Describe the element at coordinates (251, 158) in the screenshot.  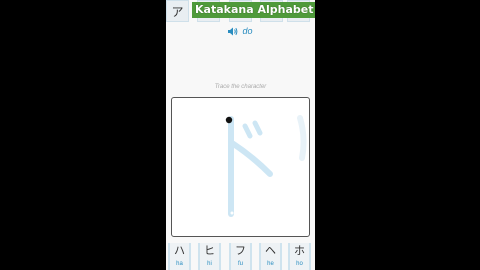
I see `guide-stroke-arm` at that location.